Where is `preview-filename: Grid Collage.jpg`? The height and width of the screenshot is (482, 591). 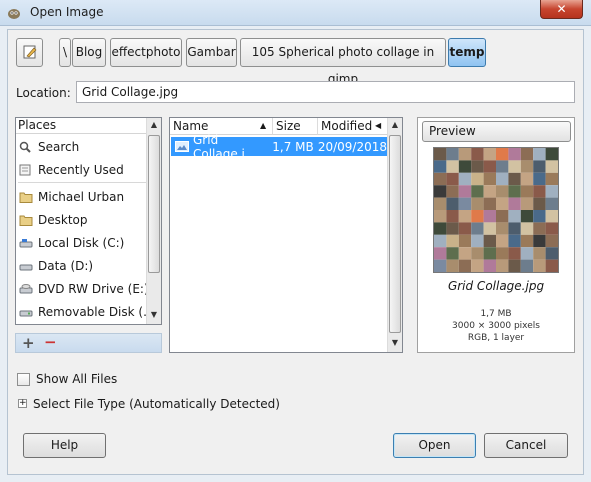 preview-filename: Grid Collage.jpg is located at coordinates (496, 286).